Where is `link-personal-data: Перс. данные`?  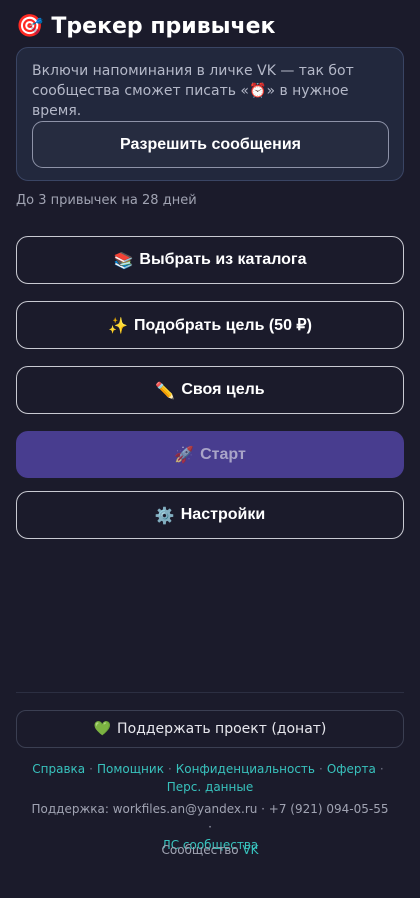 link-personal-data: Перс. данные is located at coordinates (210, 787).